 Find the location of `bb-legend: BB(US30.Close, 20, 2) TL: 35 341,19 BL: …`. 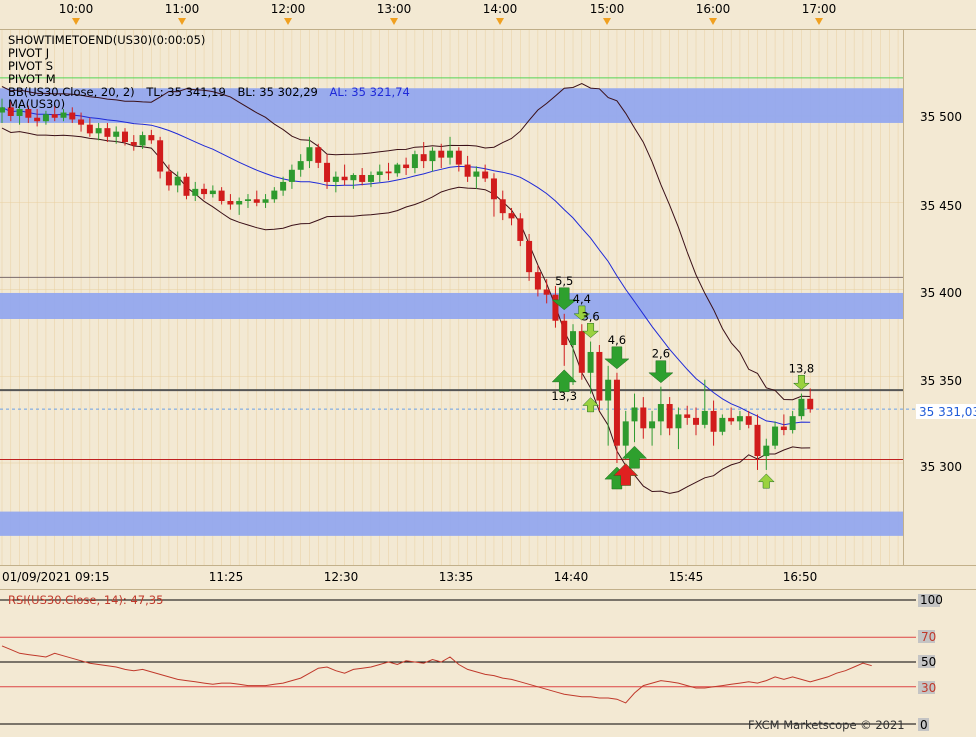

bb-legend: BB(US30.Close, 20, 2) TL: 35 341,19 BL: … is located at coordinates (209, 92).